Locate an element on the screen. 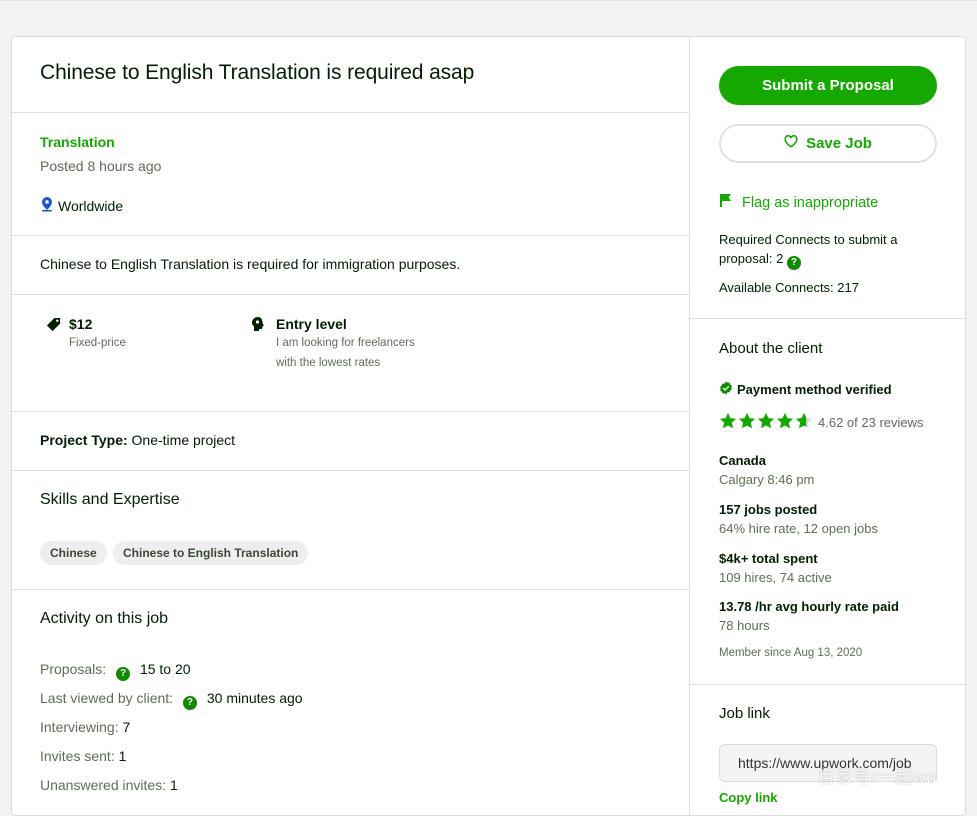  price-type: Fixed-price is located at coordinates (97, 343).